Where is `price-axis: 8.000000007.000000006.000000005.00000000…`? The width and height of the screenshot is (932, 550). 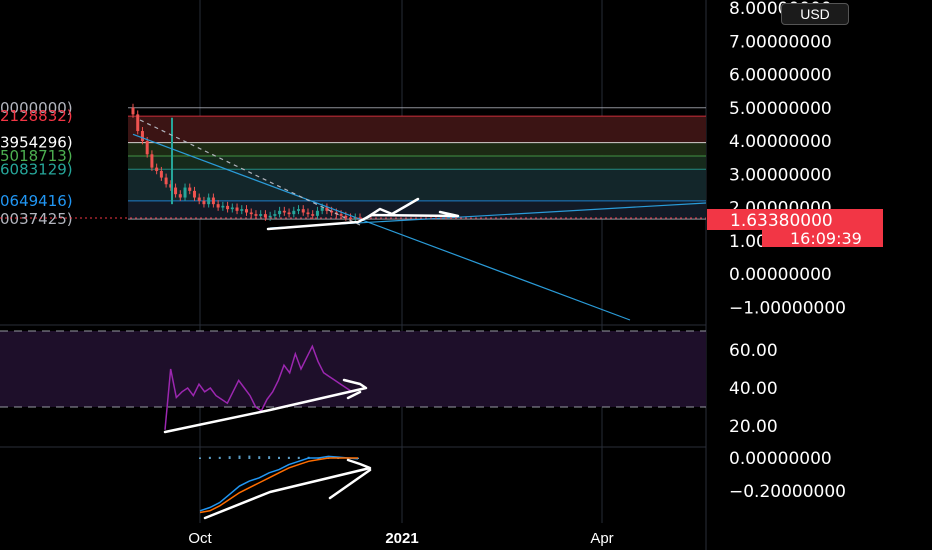
price-axis: 8.000000007.000000006.000000005.00000000… is located at coordinates (787, 251).